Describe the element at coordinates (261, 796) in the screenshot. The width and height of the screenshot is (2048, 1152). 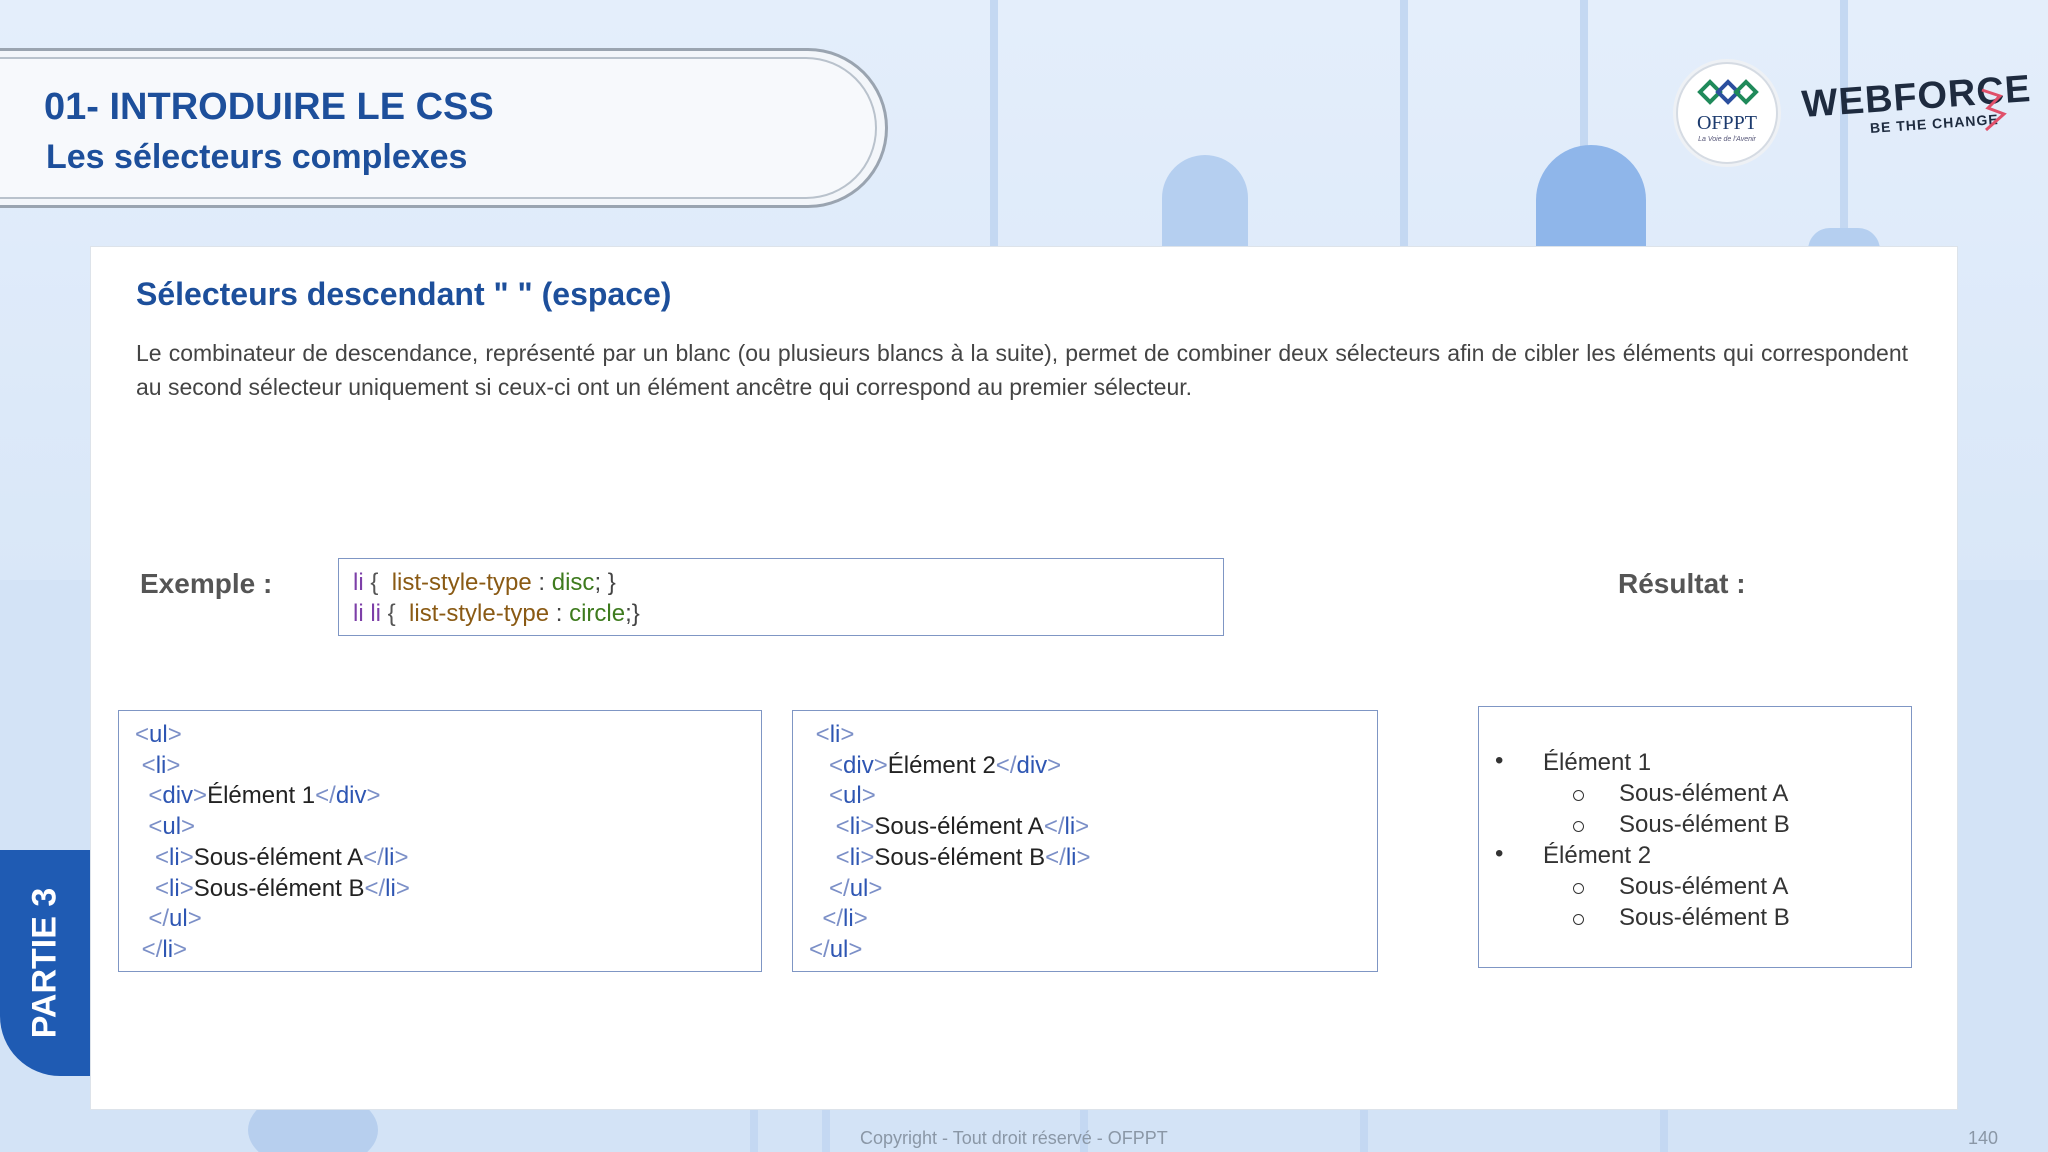
I see `code-text: Élément 1` at that location.